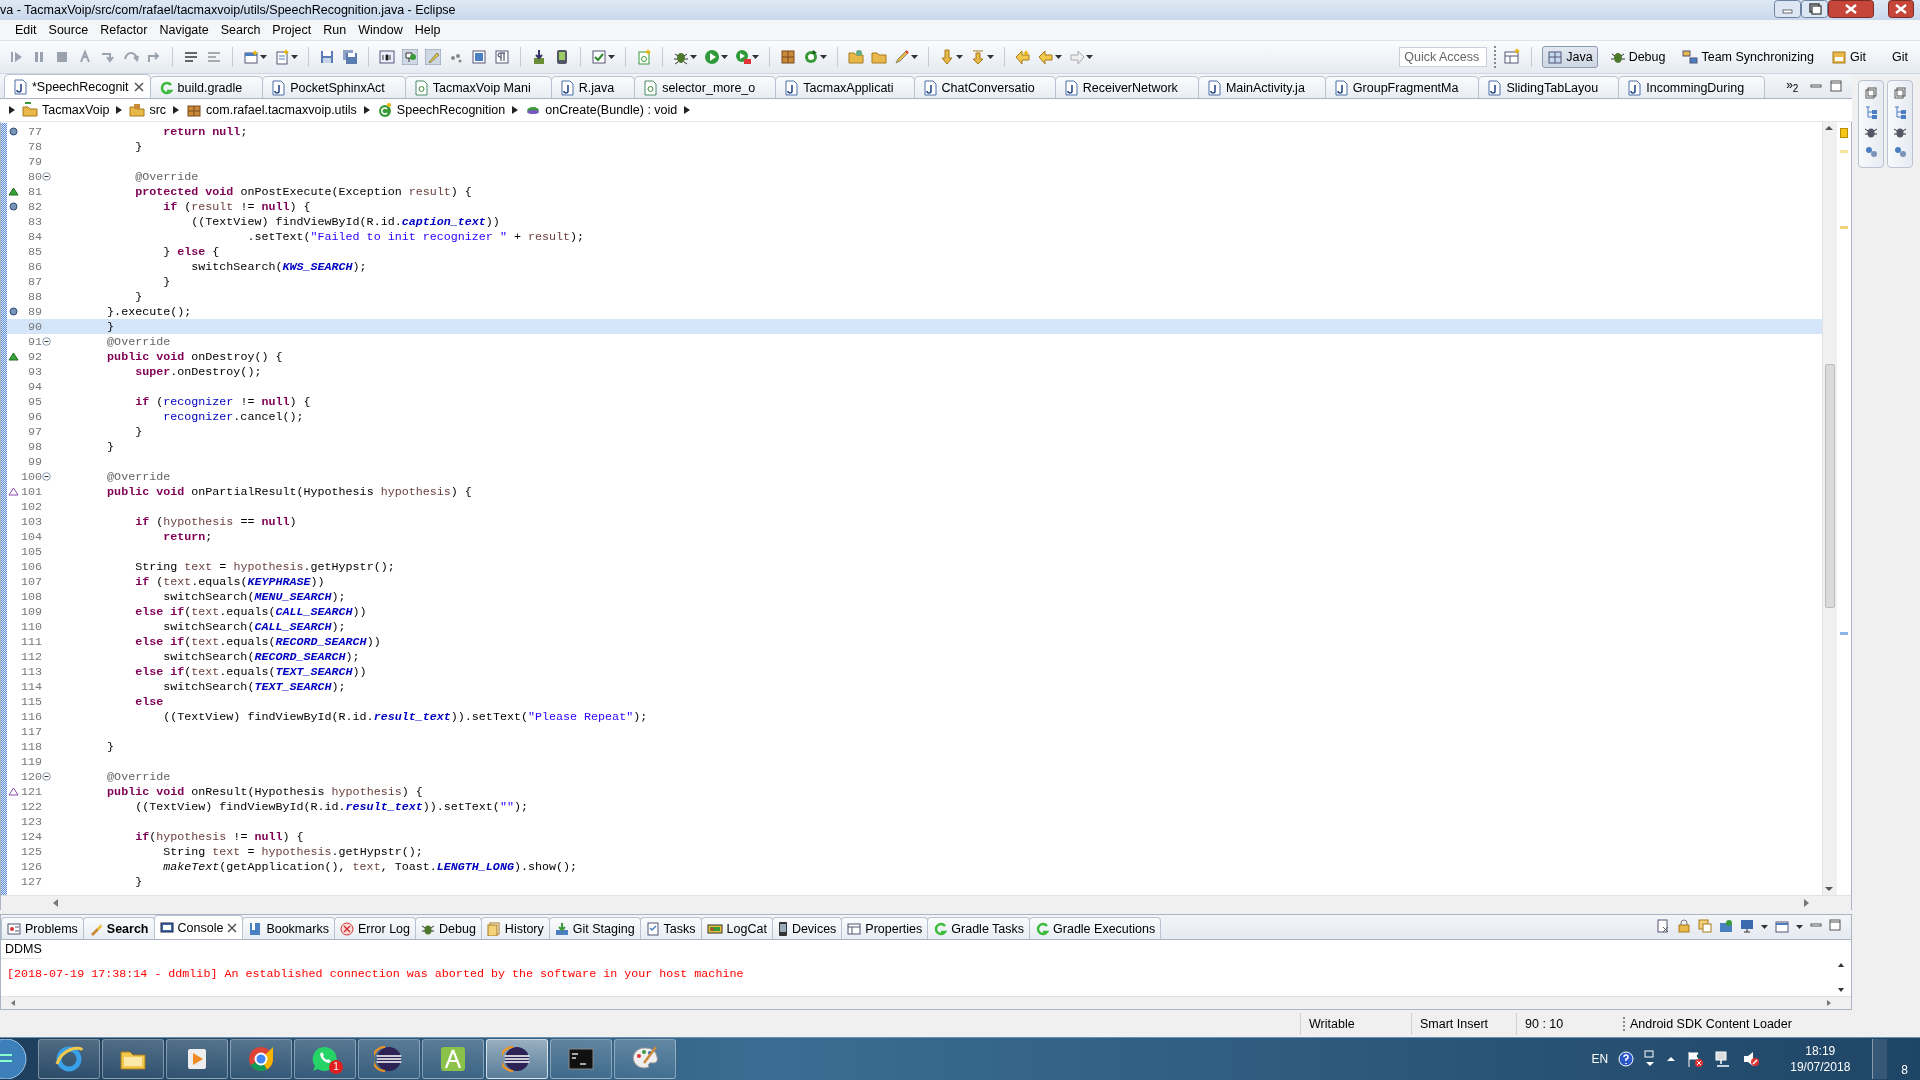  I want to click on editor-tab: selector_more_o, so click(705, 87).